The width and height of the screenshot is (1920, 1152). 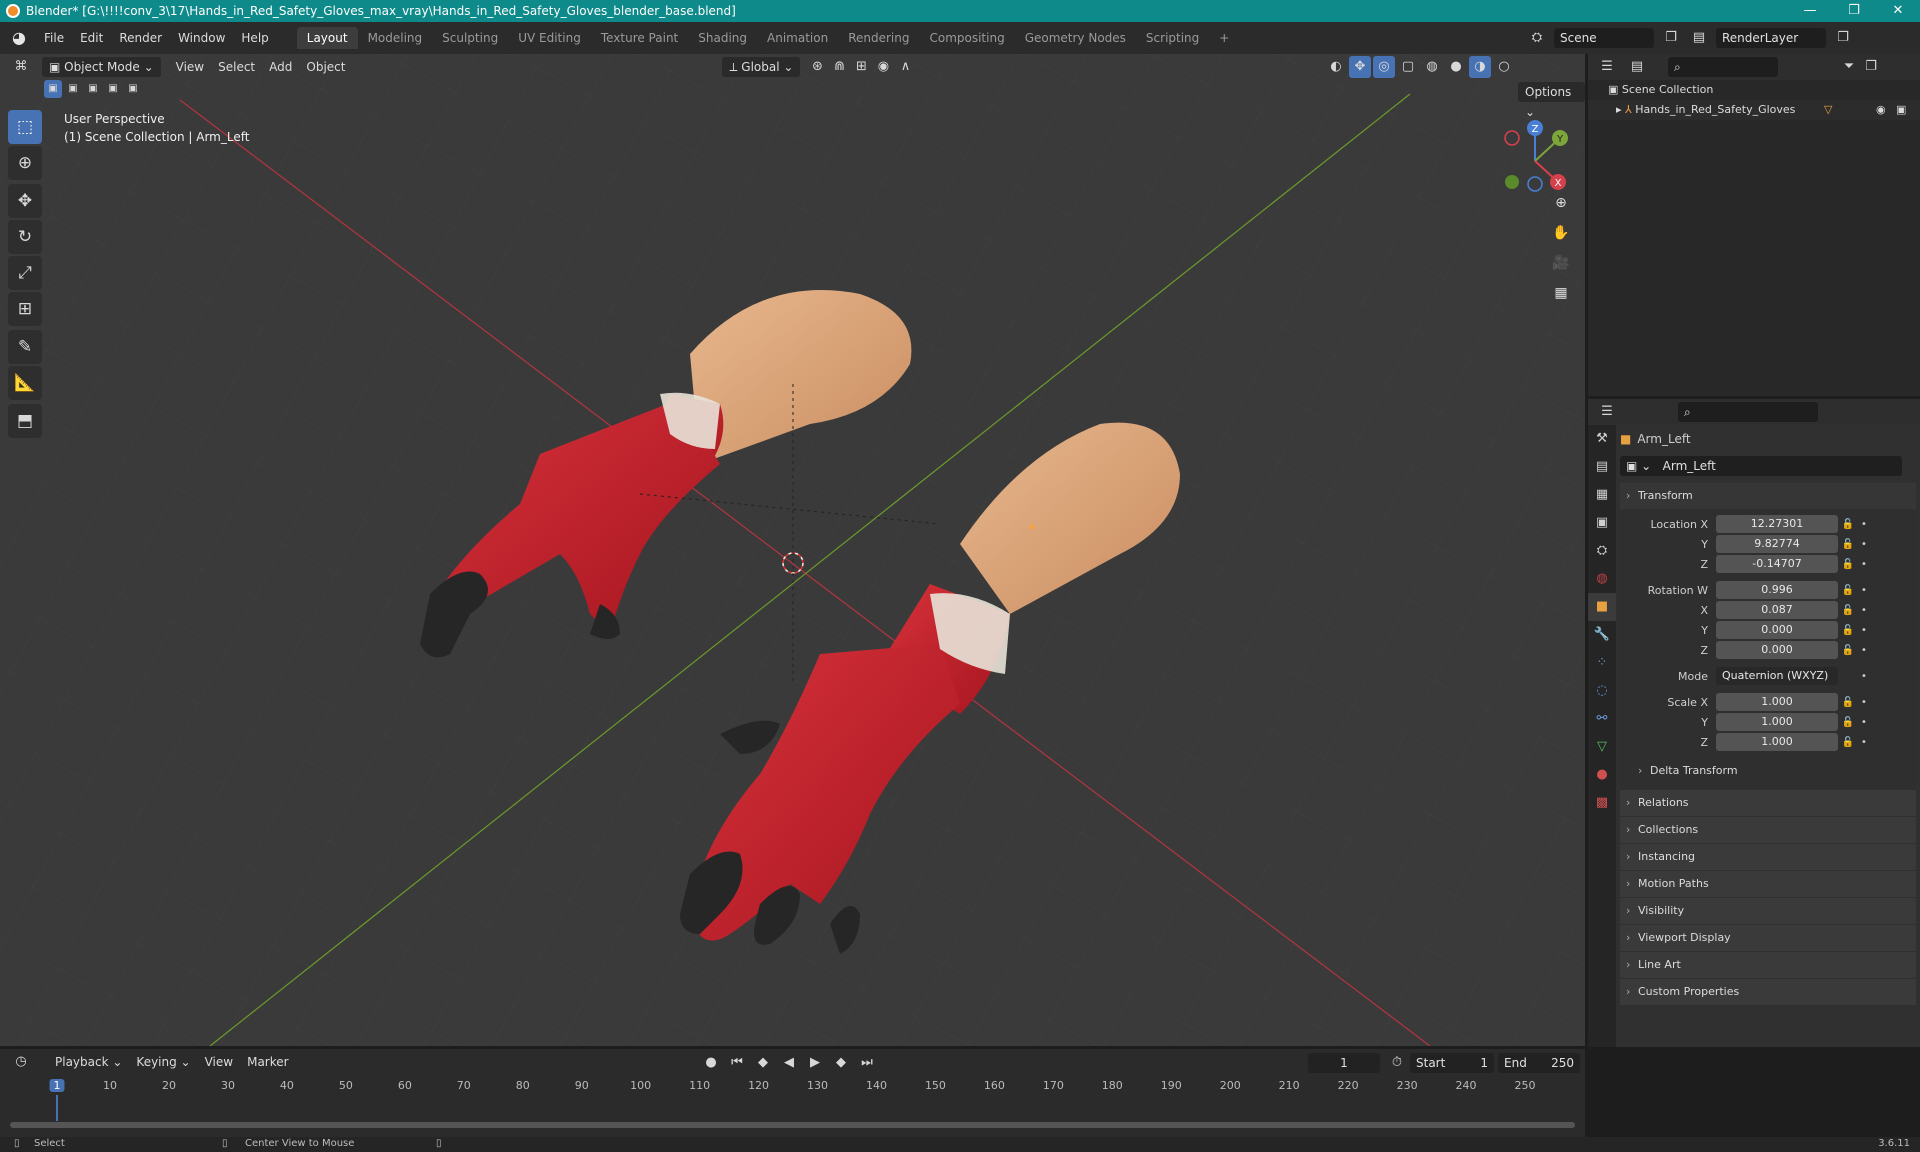 I want to click on eye-visibility-icon: ◉, so click(x=1881, y=110).